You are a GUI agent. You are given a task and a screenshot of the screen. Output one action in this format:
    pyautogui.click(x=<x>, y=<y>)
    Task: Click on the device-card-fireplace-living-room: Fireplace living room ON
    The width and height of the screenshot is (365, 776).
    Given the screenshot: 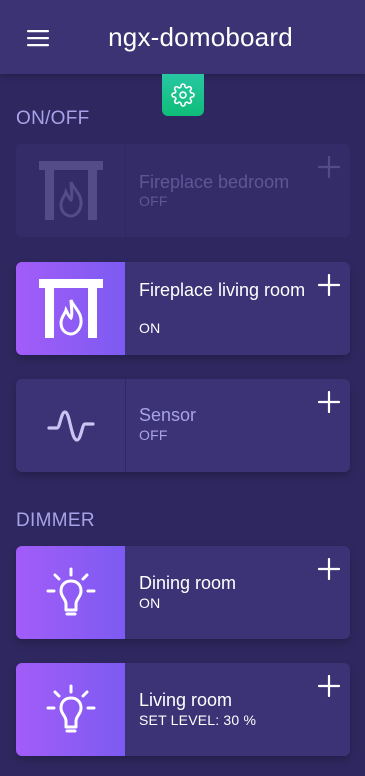 What is the action you would take?
    pyautogui.click(x=183, y=308)
    